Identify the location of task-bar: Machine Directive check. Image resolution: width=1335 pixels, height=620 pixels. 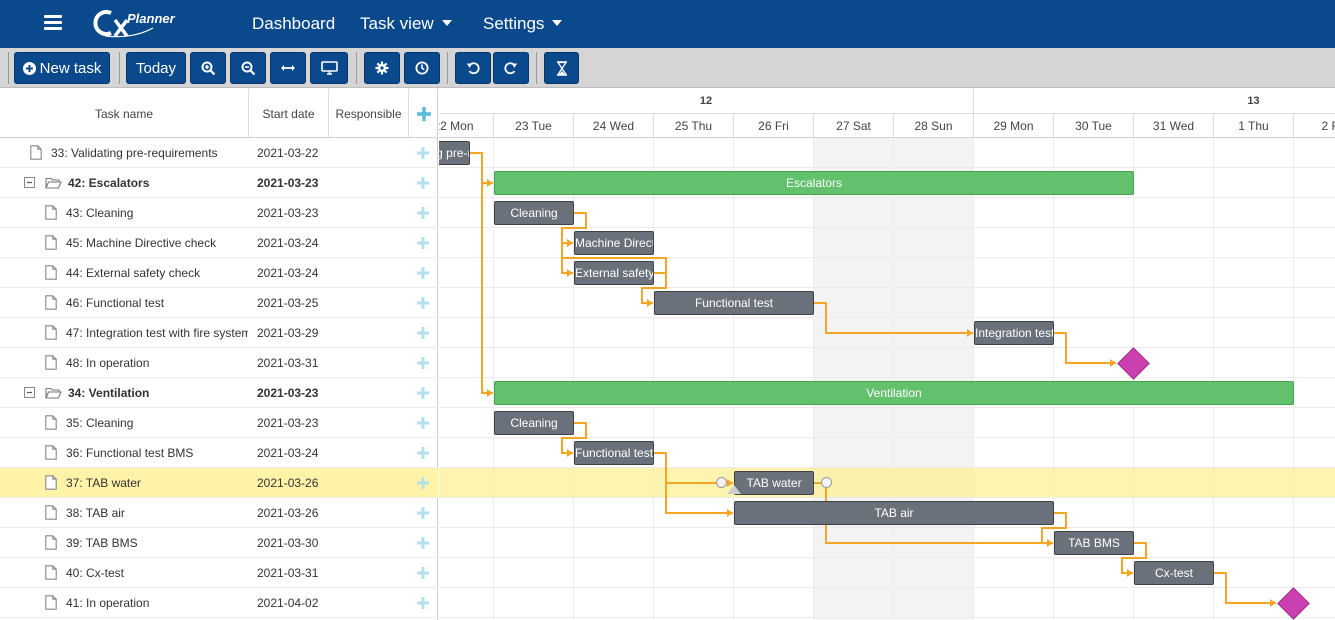
(614, 243).